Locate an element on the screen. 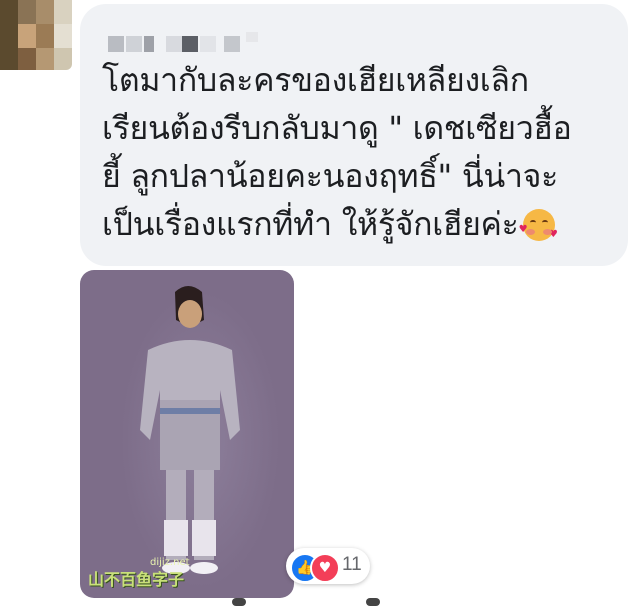  commenter-name-redacted is located at coordinates (198, 41).